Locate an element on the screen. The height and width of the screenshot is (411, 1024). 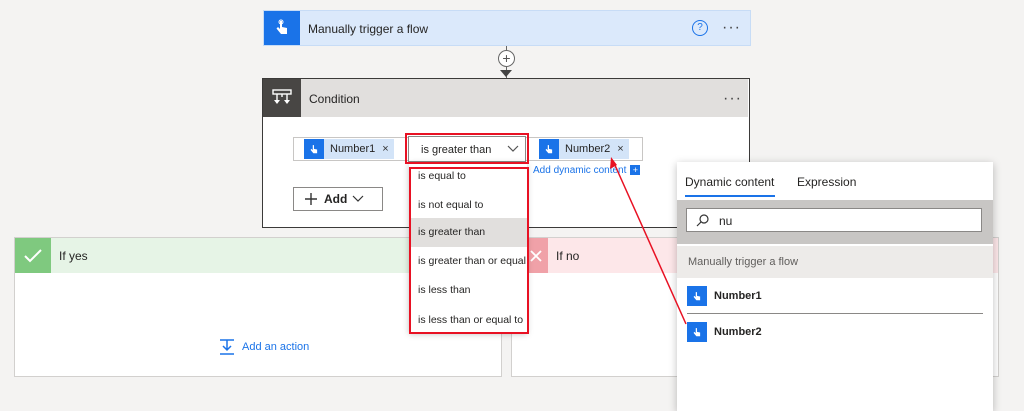
annotation-arrow is located at coordinates (648, 241).